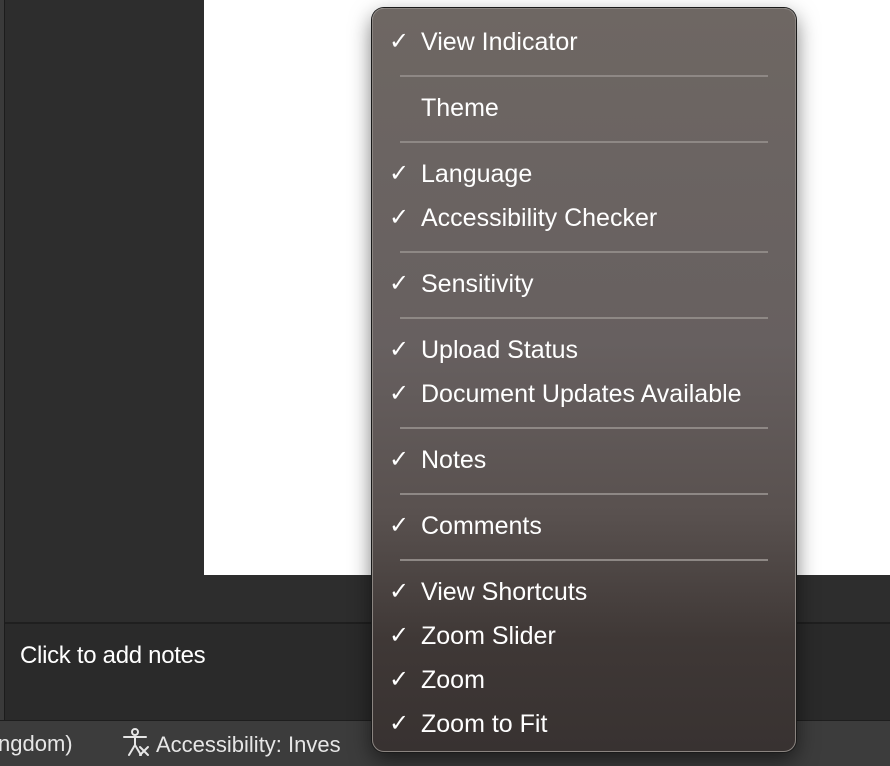 This screenshot has width=890, height=766. Describe the element at coordinates (460, 108) in the screenshot. I see `menu-item-label: Theme` at that location.